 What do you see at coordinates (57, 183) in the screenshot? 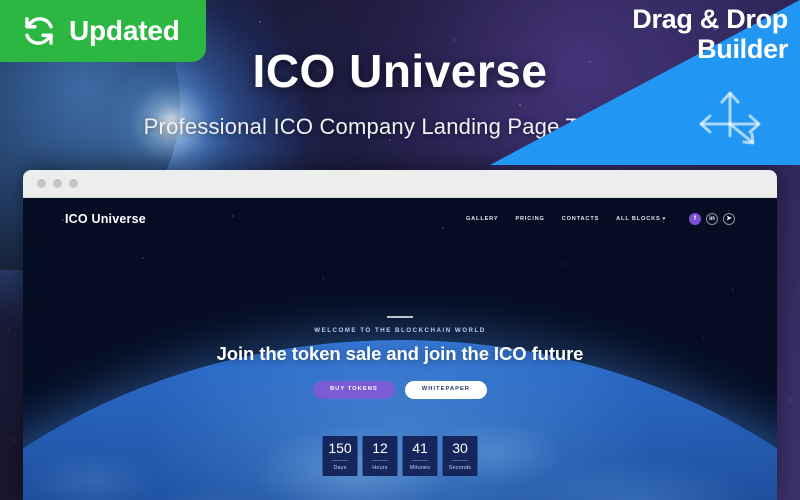
I see `window-minimize-dot` at bounding box center [57, 183].